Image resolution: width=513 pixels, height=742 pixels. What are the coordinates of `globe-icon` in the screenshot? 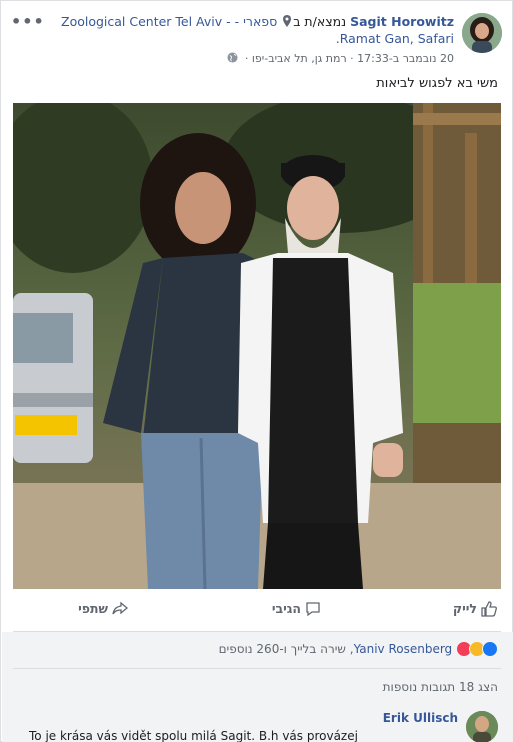 It's located at (232, 57).